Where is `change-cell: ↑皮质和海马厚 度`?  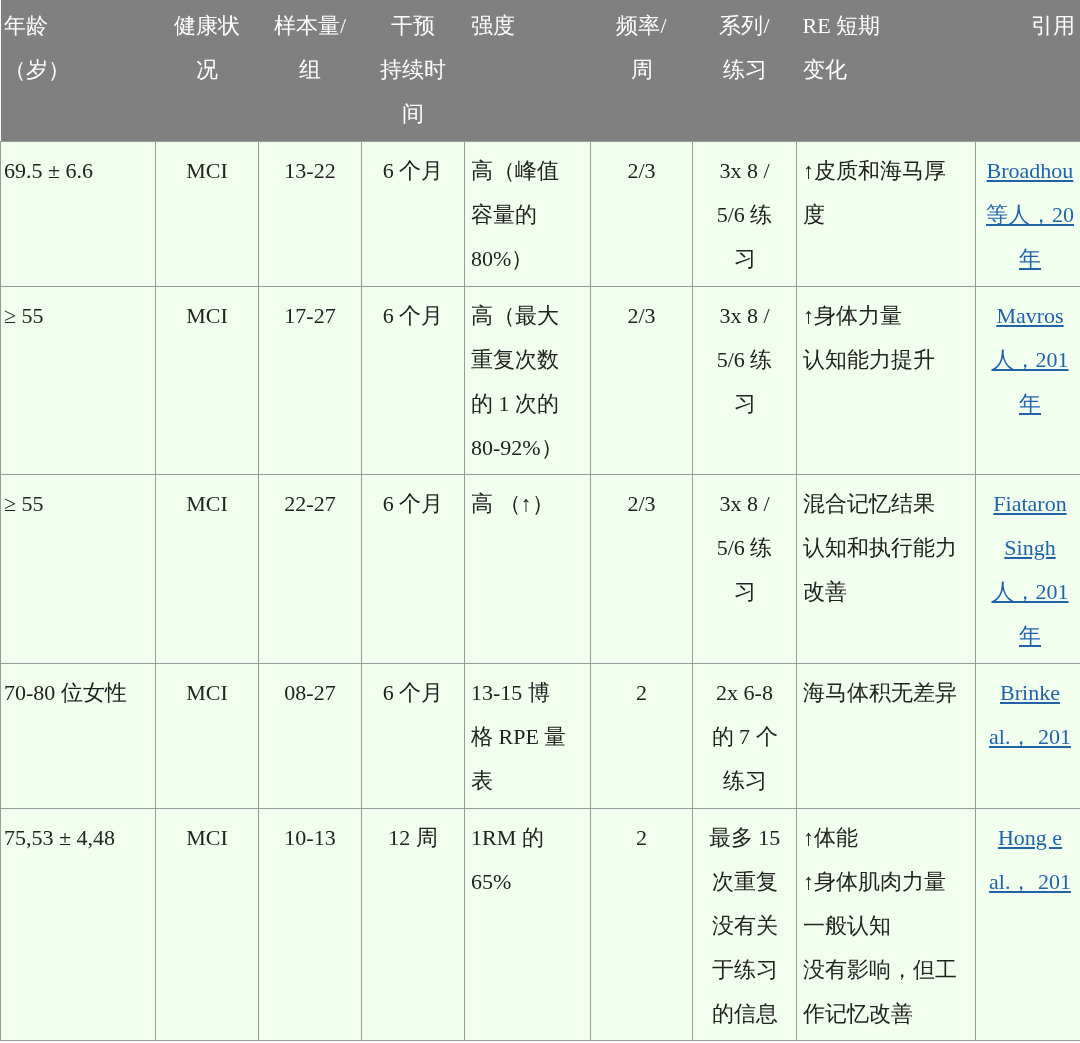 change-cell: ↑皮质和海马厚 度 is located at coordinates (874, 192).